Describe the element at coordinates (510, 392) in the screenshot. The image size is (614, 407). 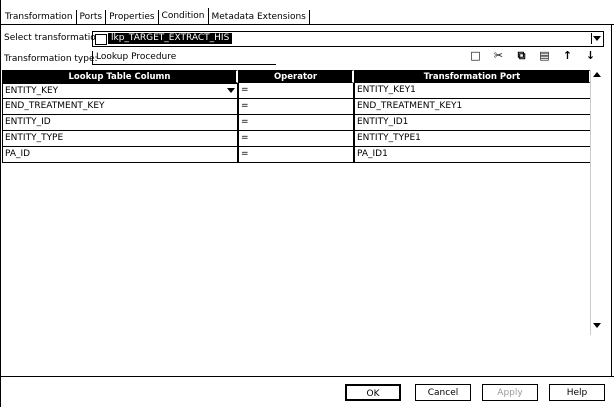
I see `apply-button: Apply` at that location.